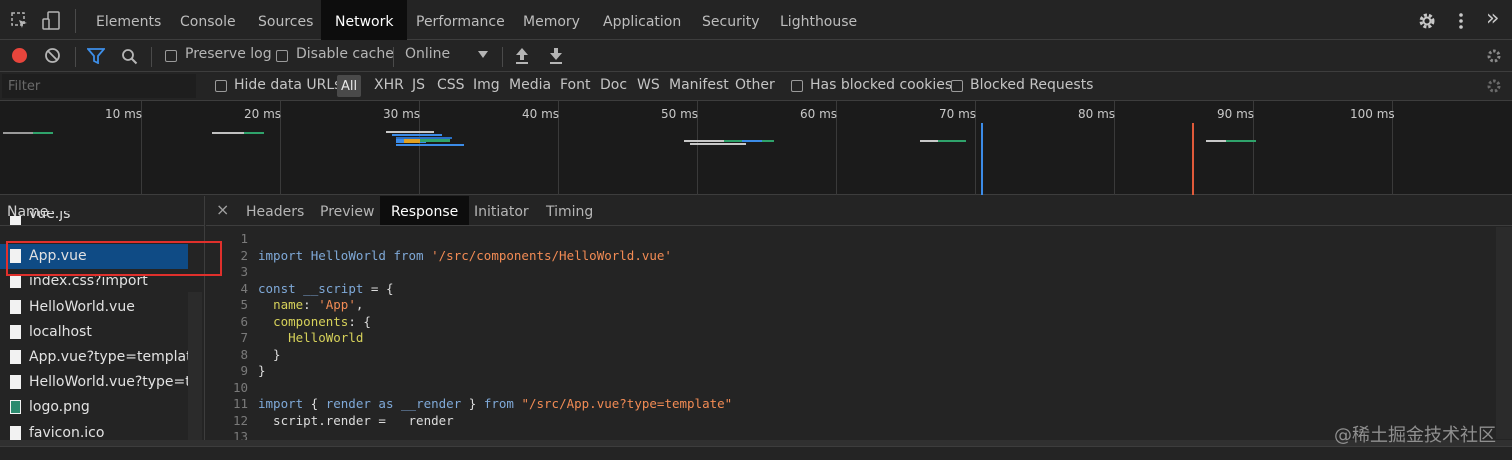  What do you see at coordinates (318, 304) in the screenshot?
I see `code-line: name: 'App',` at bounding box center [318, 304].